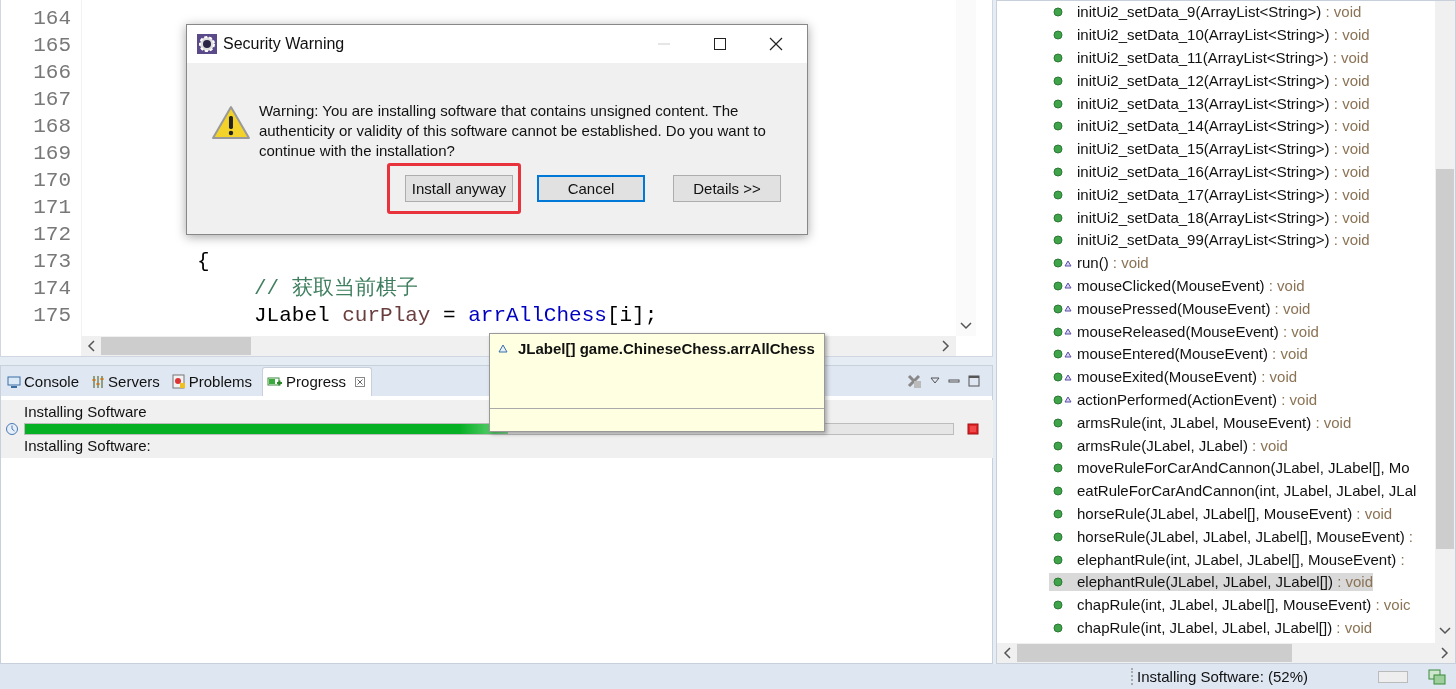 Image resolution: width=1456 pixels, height=689 pixels. Describe the element at coordinates (52, 289) in the screenshot. I see `line-number: 174` at that location.